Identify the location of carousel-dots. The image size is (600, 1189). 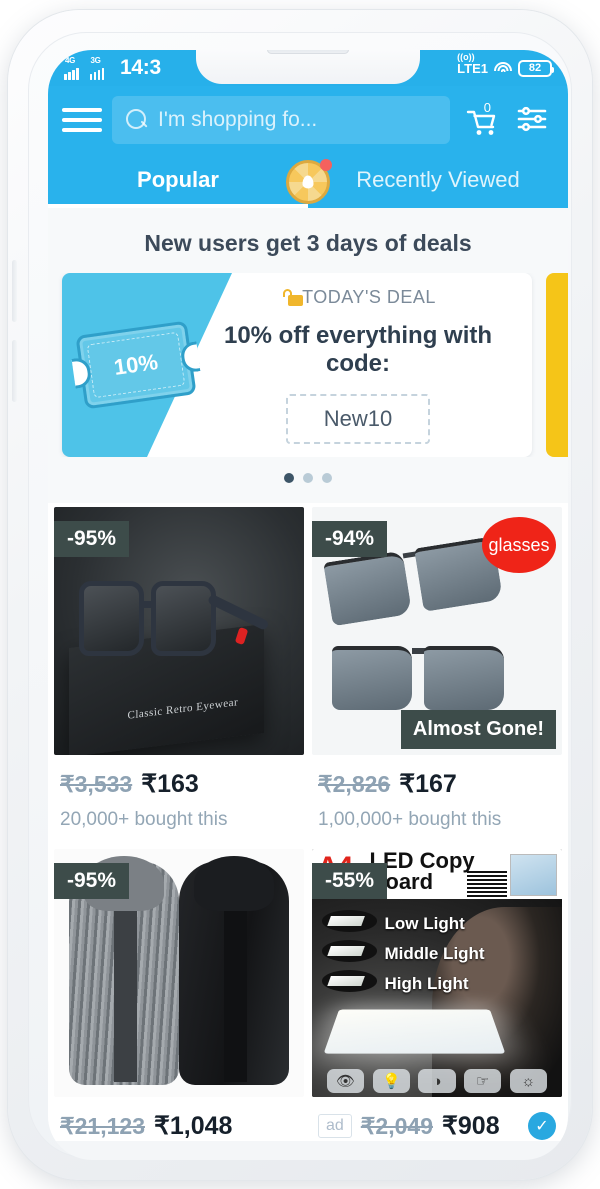
(308, 477).